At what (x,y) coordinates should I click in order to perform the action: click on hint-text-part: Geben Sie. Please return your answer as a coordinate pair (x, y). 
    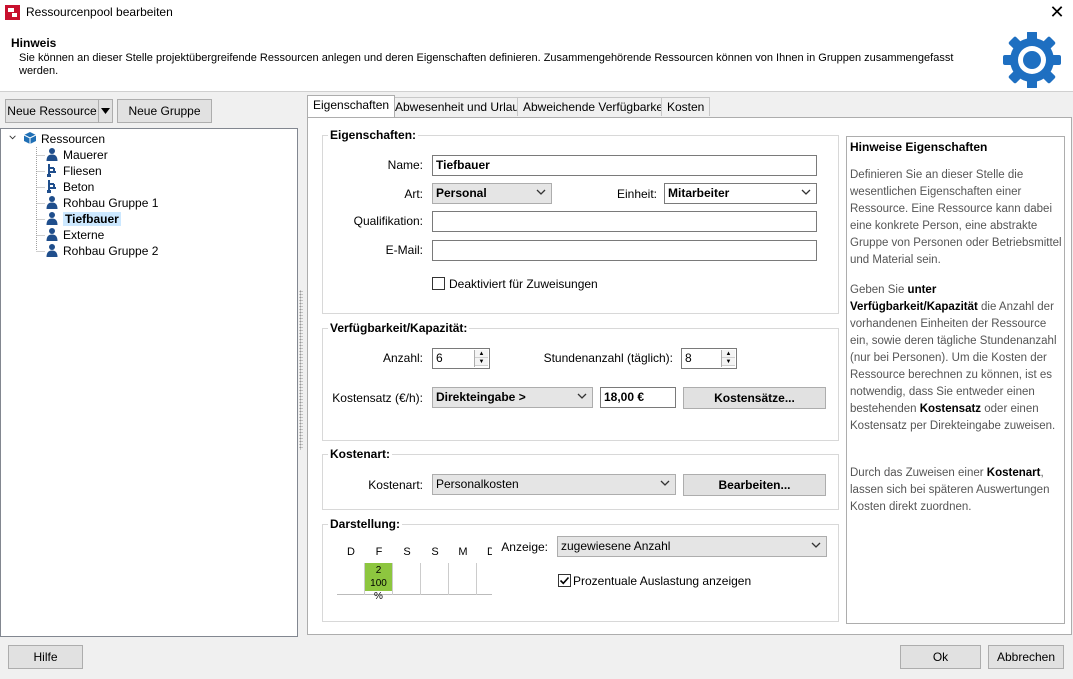
    Looking at the image, I should click on (879, 290).